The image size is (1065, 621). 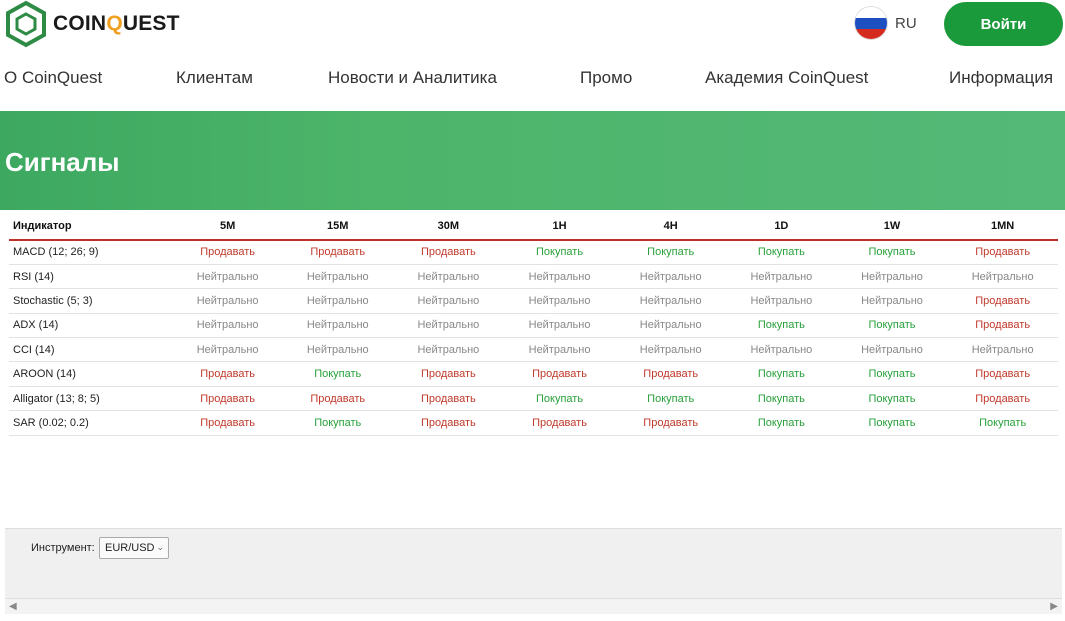 I want to click on login-button: Войти, so click(x=1003, y=24).